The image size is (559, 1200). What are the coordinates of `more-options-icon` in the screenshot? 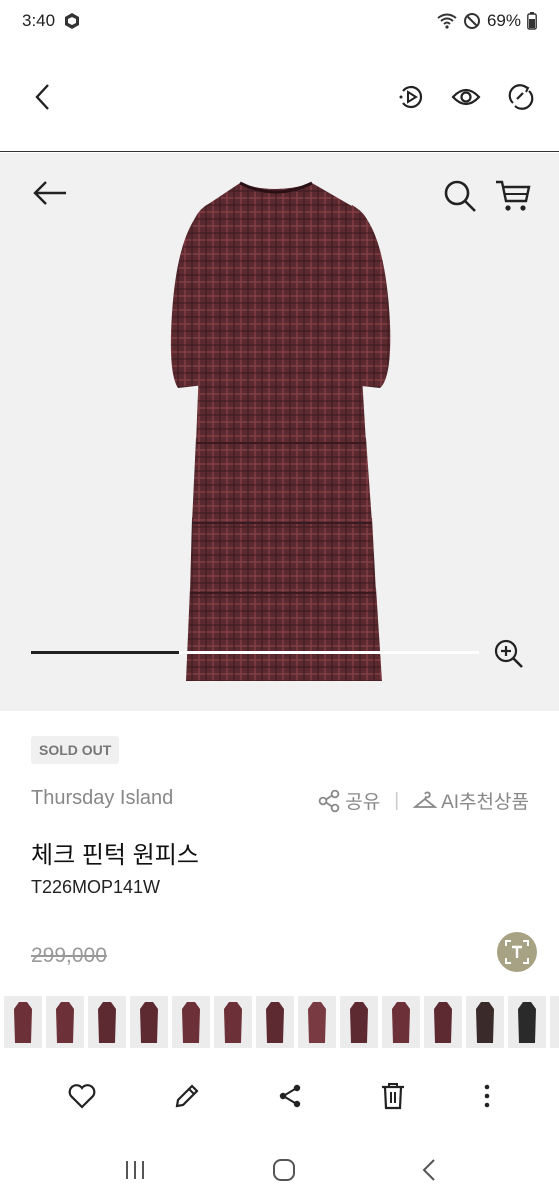 It's located at (487, 1096).